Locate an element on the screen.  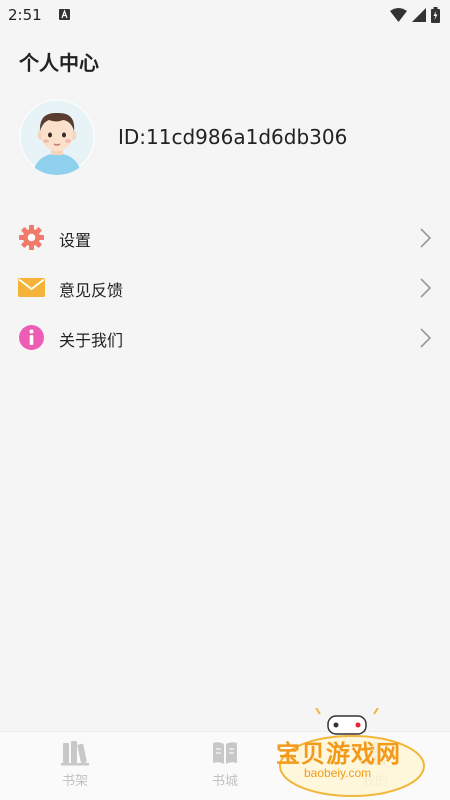
status-time: 2:51 is located at coordinates (25, 15).